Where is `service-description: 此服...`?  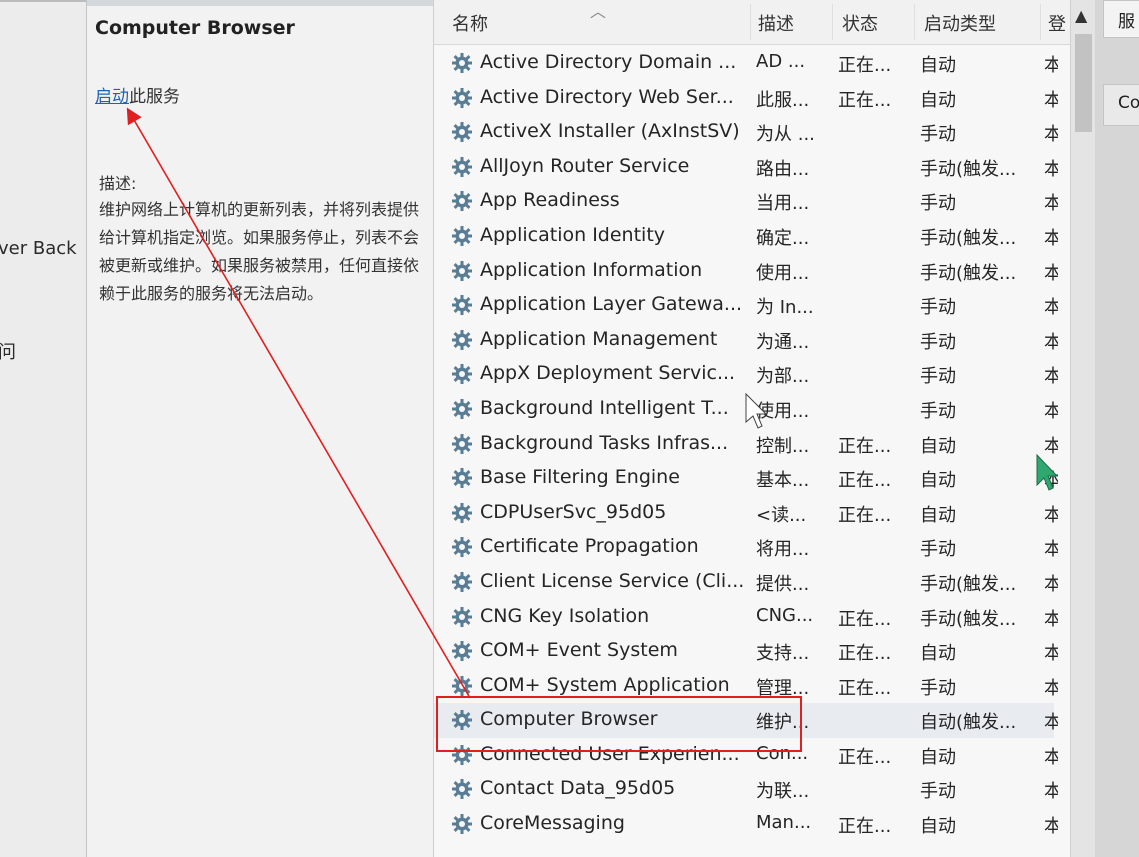 service-description: 此服... is located at coordinates (783, 100).